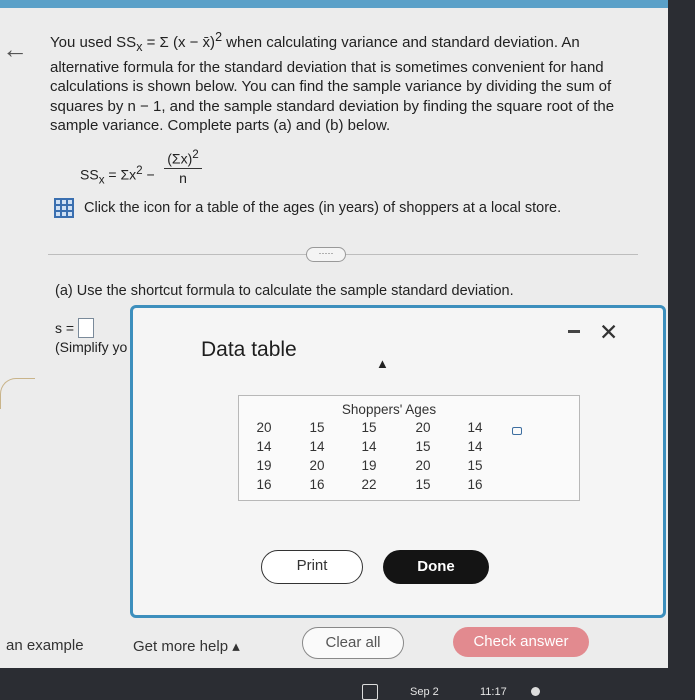 The height and width of the screenshot is (700, 695). Describe the element at coordinates (179, 42) in the screenshot. I see `intro-text-2: = Σ (x − x̄)` at that location.